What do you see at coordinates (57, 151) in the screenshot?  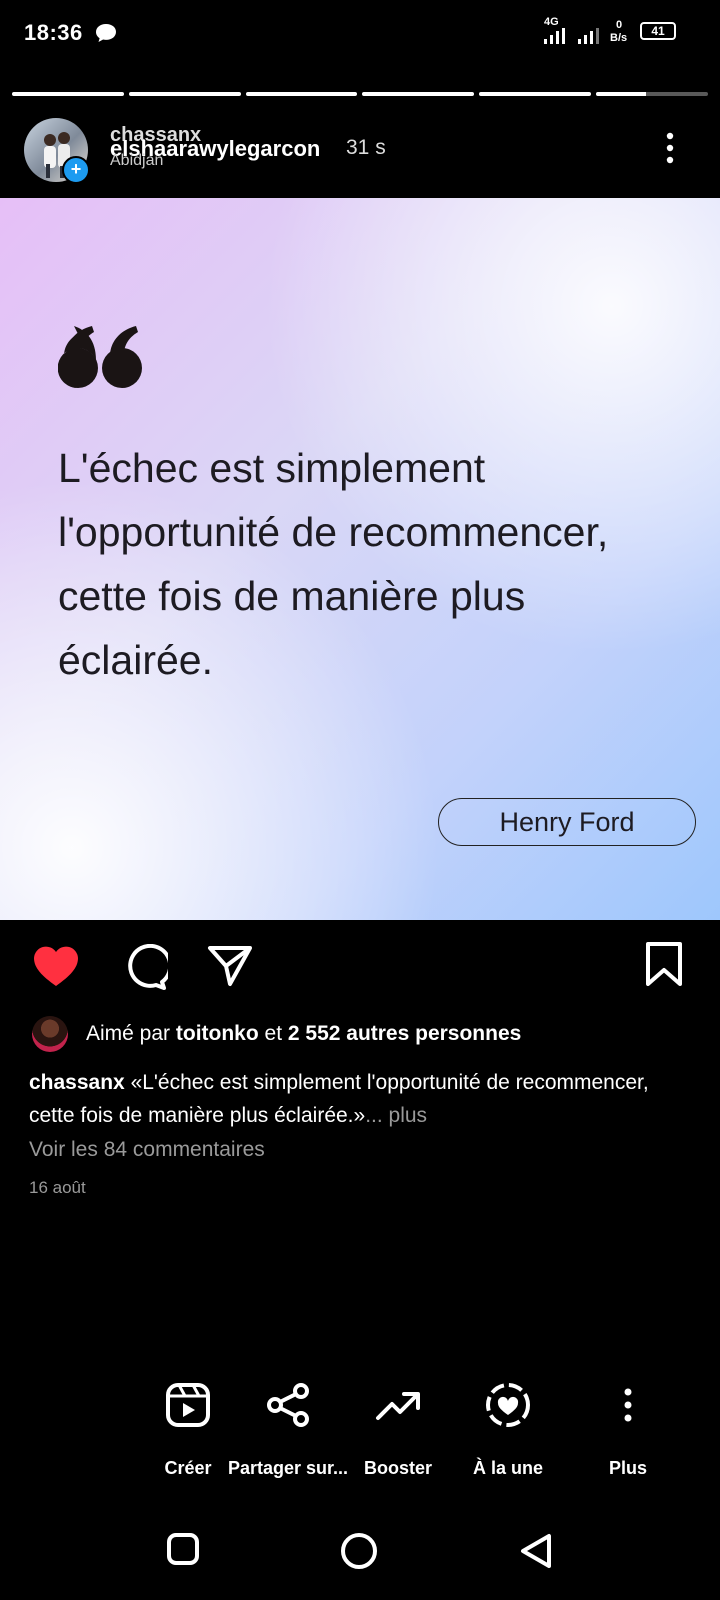 I see `profile-avatar: +` at bounding box center [57, 151].